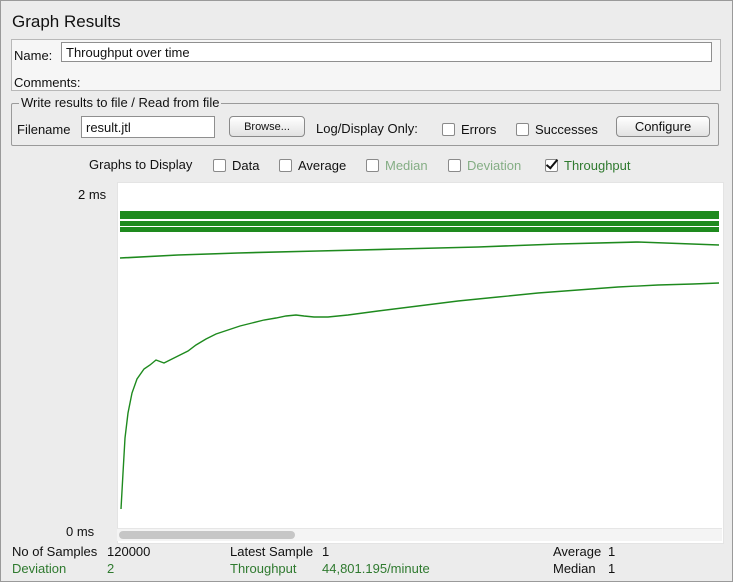 The width and height of the screenshot is (733, 582). Describe the element at coordinates (141, 164) in the screenshot. I see `graphs-to-display-label: Graphs to Display` at that location.